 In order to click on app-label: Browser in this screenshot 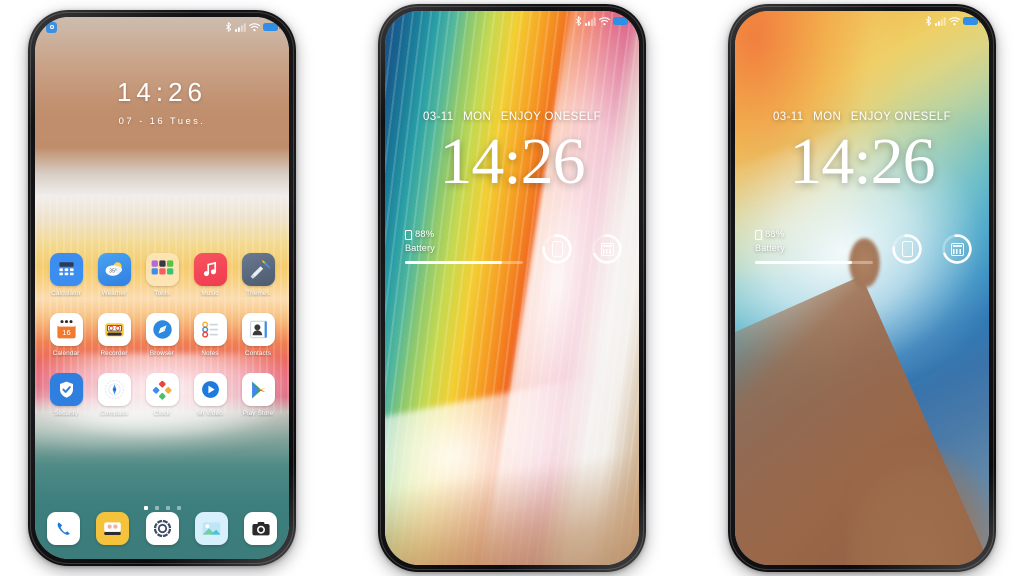, I will do `click(162, 353)`.